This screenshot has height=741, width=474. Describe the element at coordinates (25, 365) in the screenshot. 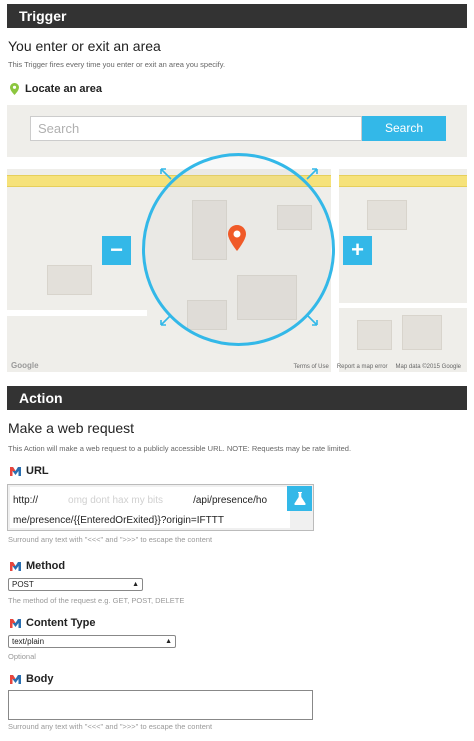

I see `google-logo: Google` at that location.